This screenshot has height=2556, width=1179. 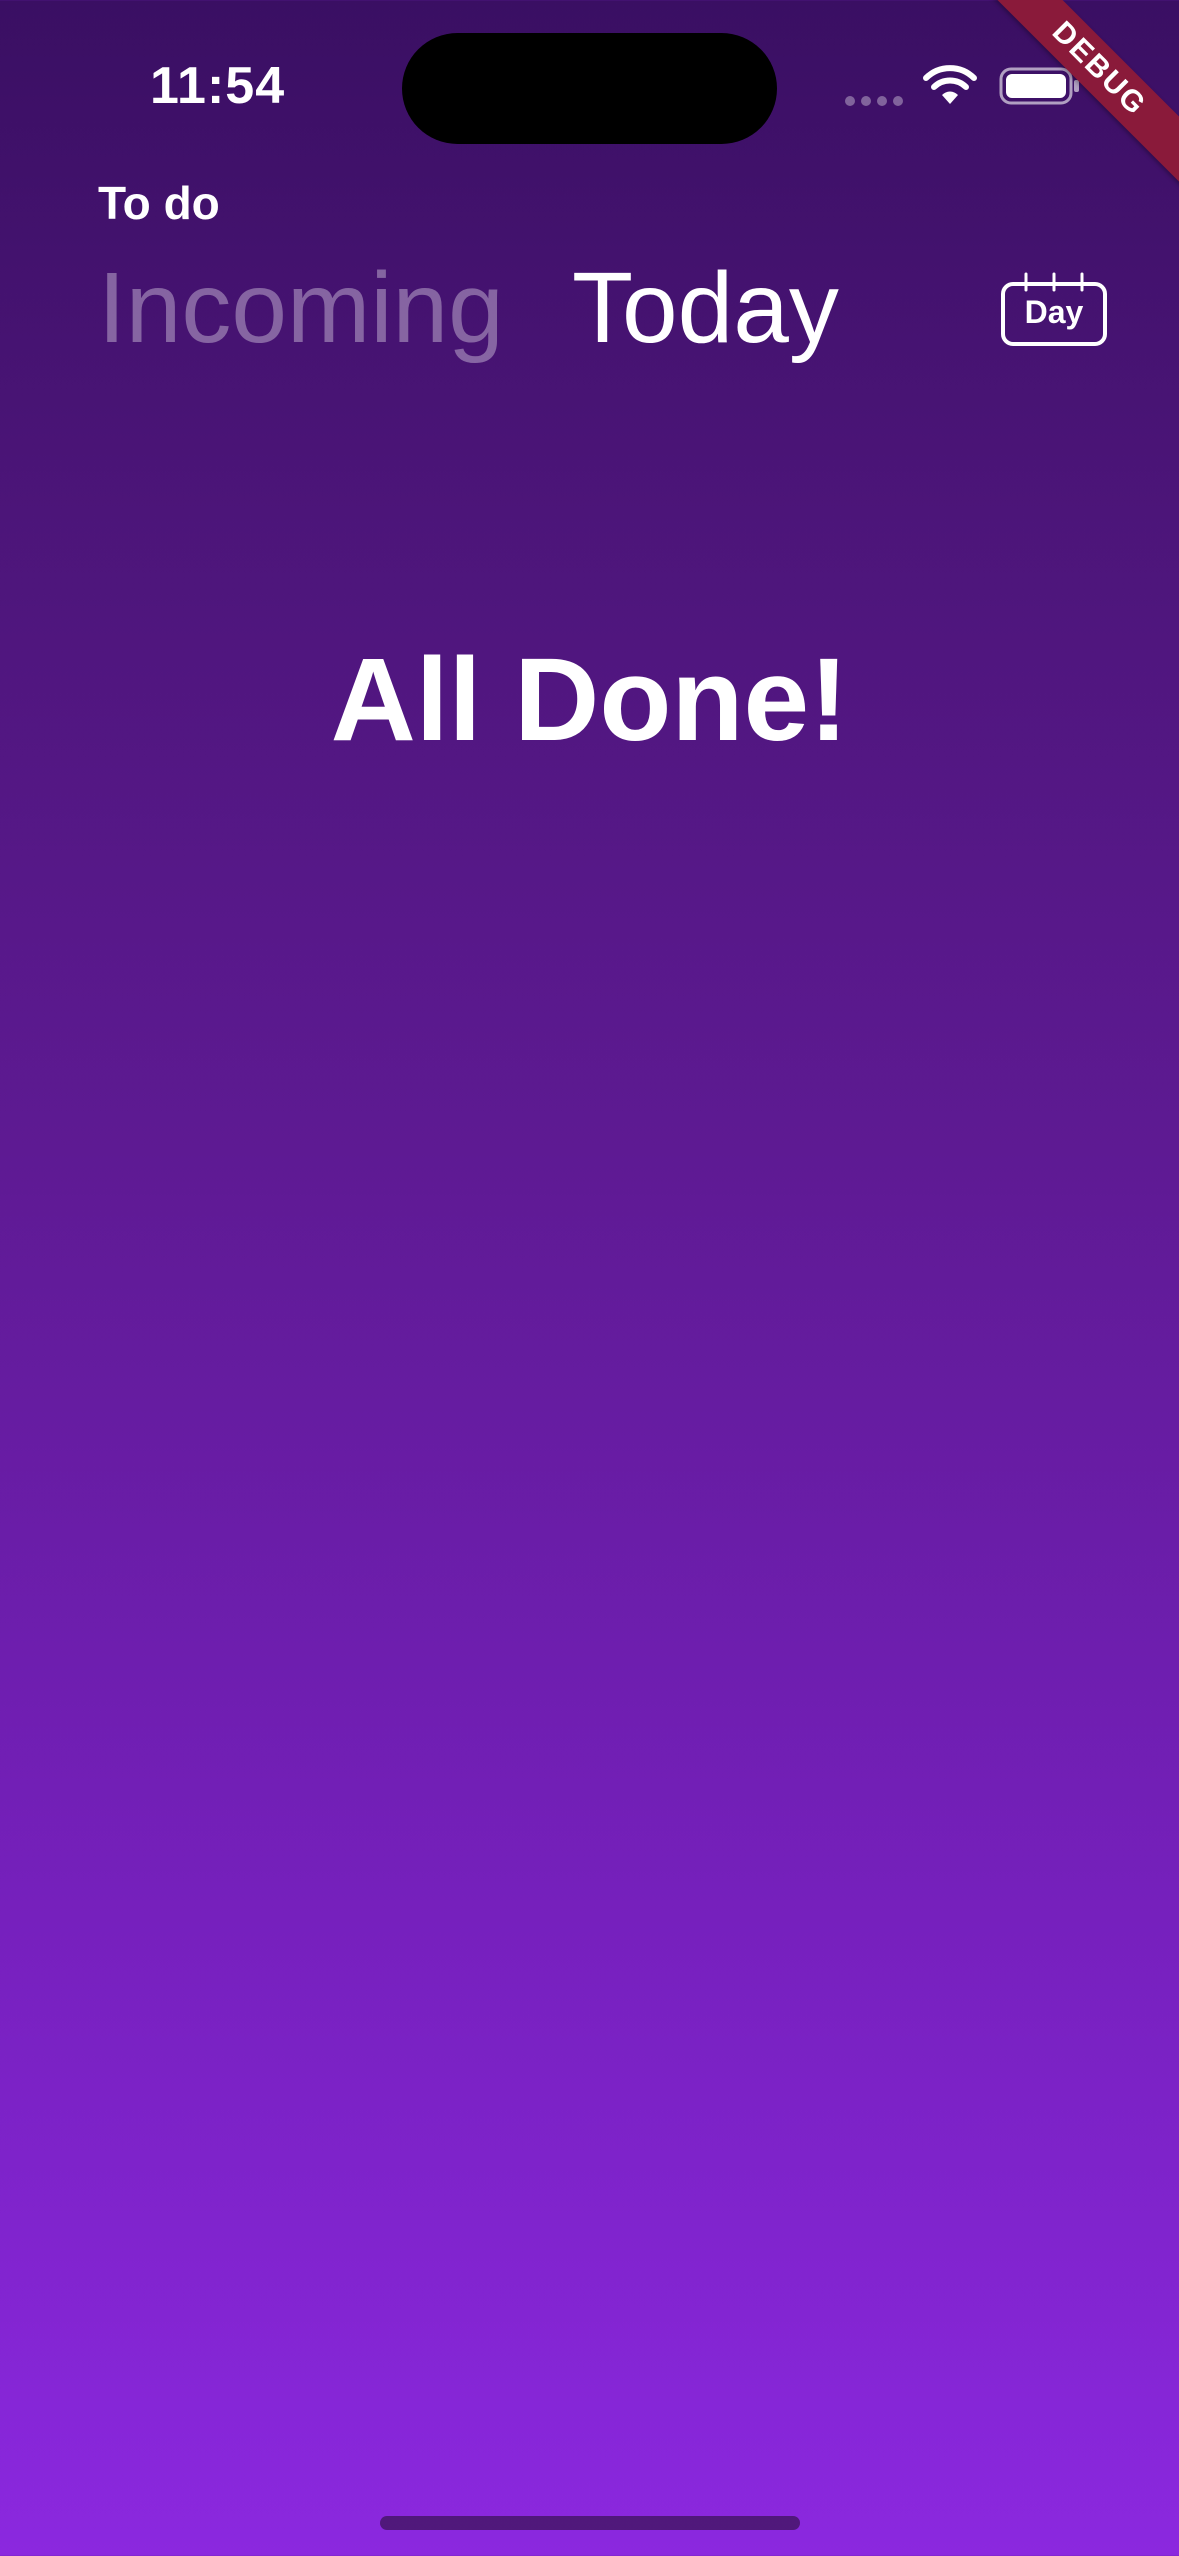 What do you see at coordinates (159, 203) in the screenshot?
I see `page-subtitle: To do` at bounding box center [159, 203].